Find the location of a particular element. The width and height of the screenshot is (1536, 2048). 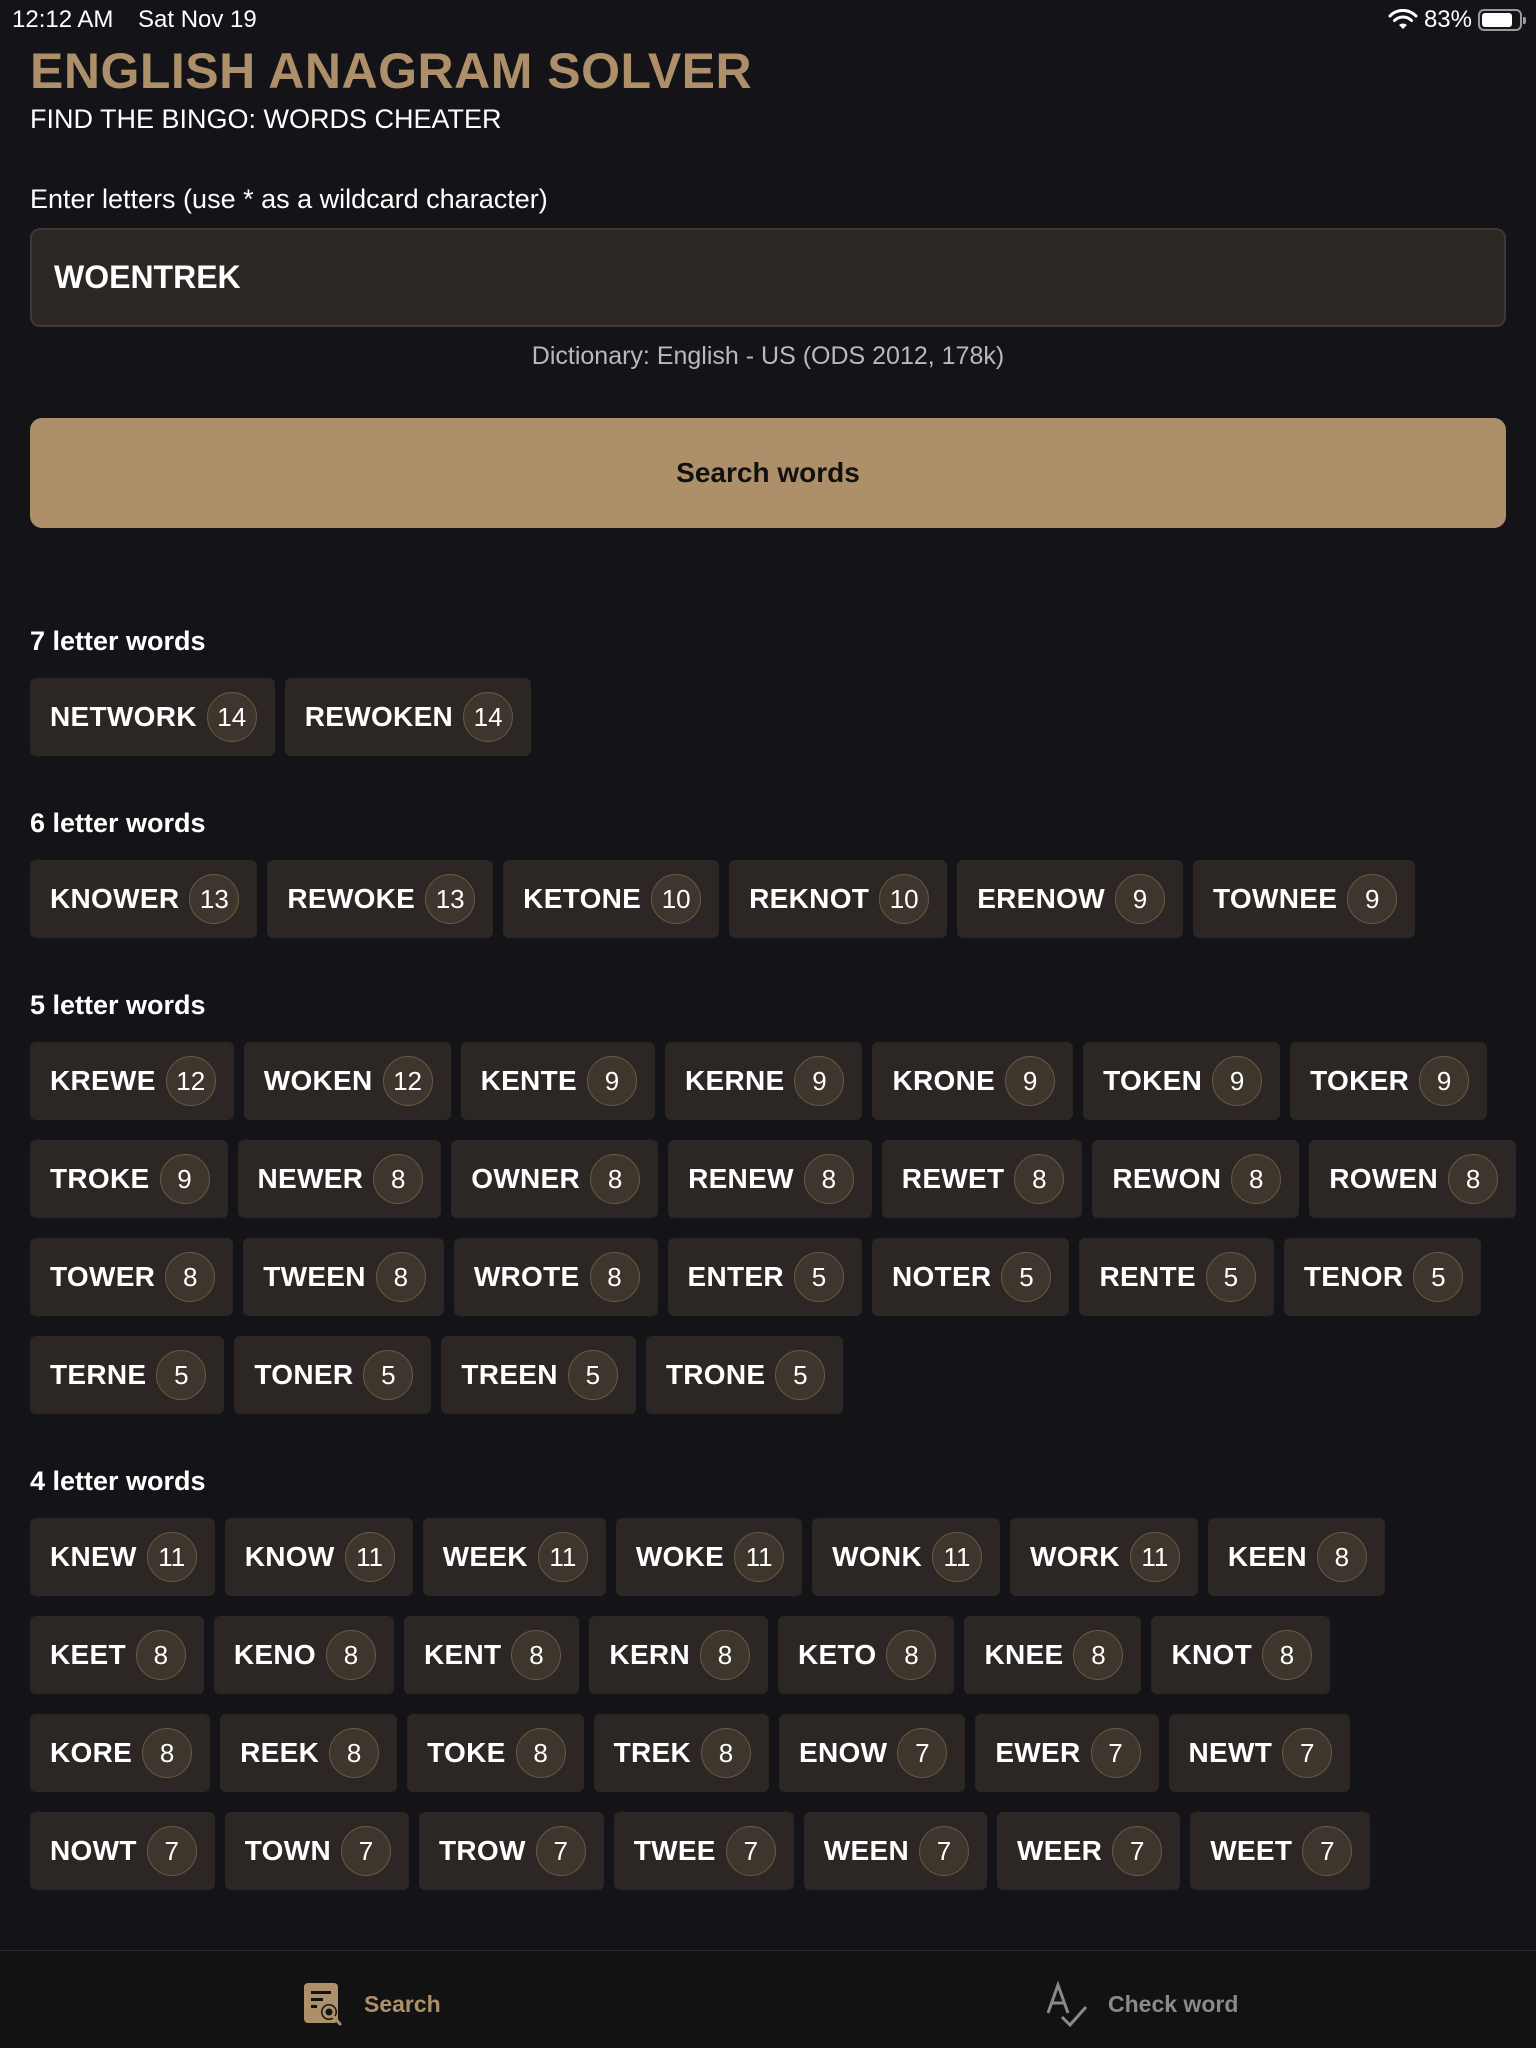

word-chip-text: TERNE is located at coordinates (98, 1374).